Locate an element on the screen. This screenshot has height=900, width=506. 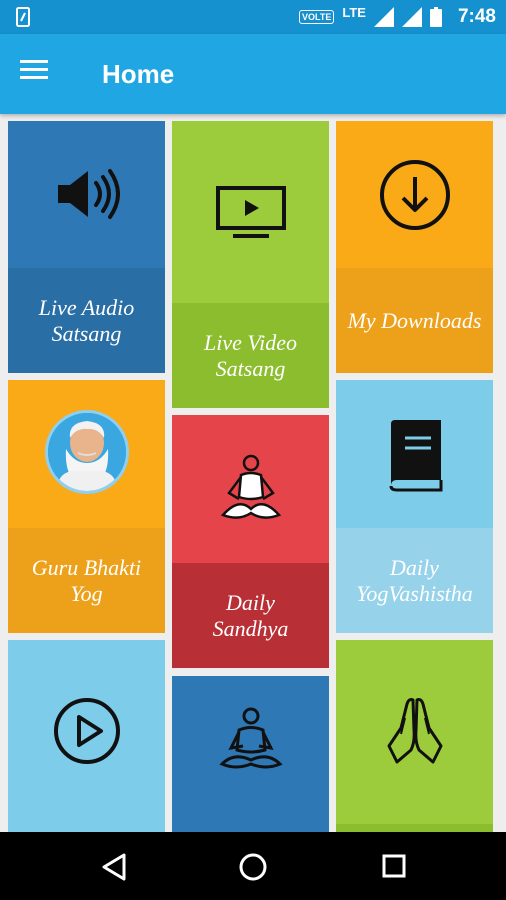
navigation-bar is located at coordinates (253, 866).